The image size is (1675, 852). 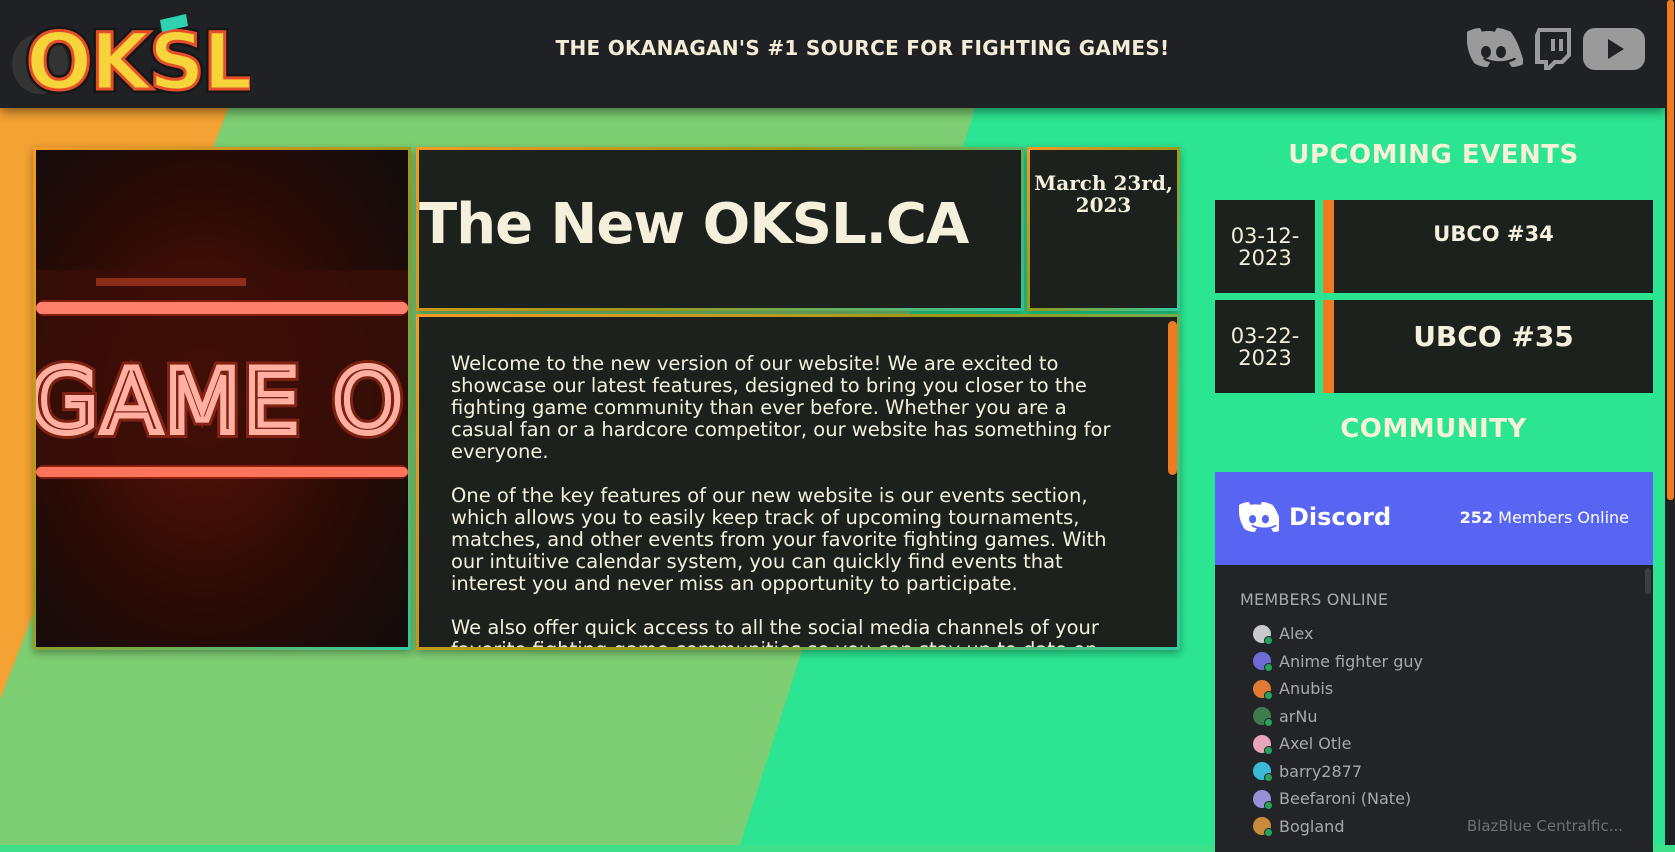 I want to click on discord-online-count: 252 Members Online, so click(x=1544, y=517).